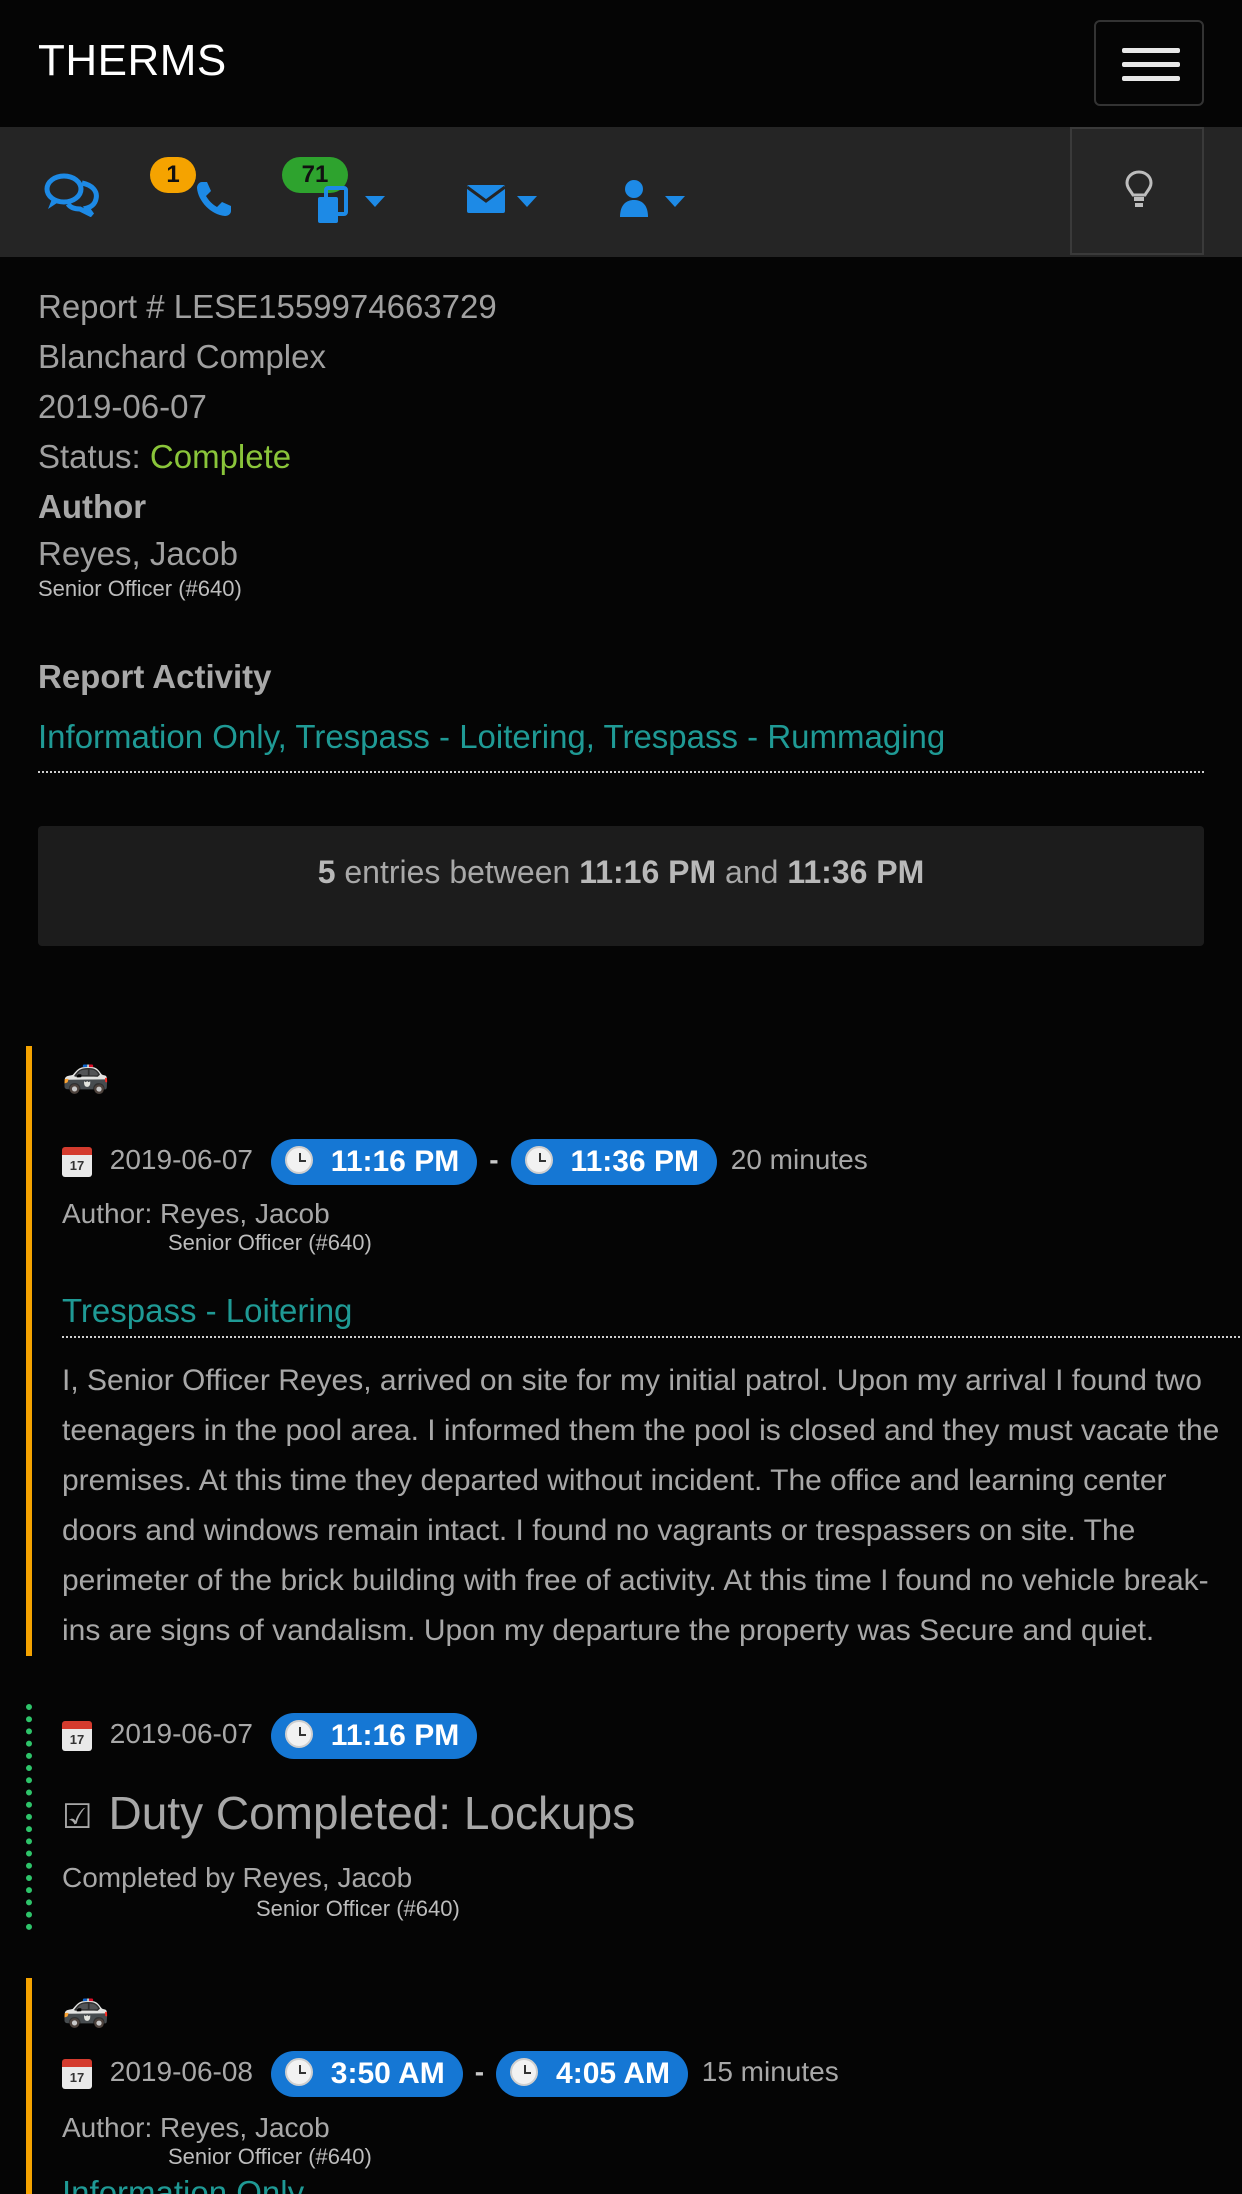 The width and height of the screenshot is (1242, 2194). I want to click on user-icon, so click(634, 198).